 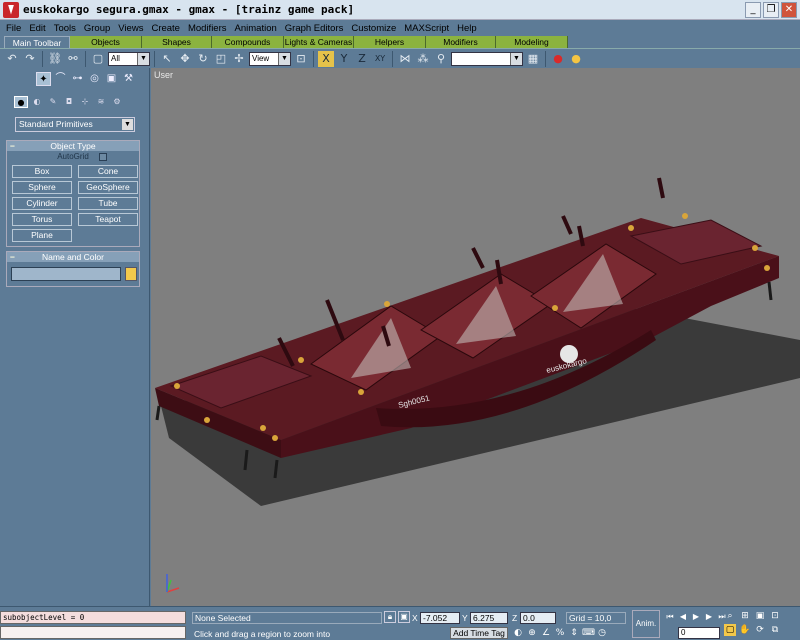 What do you see at coordinates (37, 28) in the screenshot?
I see `menu-edit: Edit` at bounding box center [37, 28].